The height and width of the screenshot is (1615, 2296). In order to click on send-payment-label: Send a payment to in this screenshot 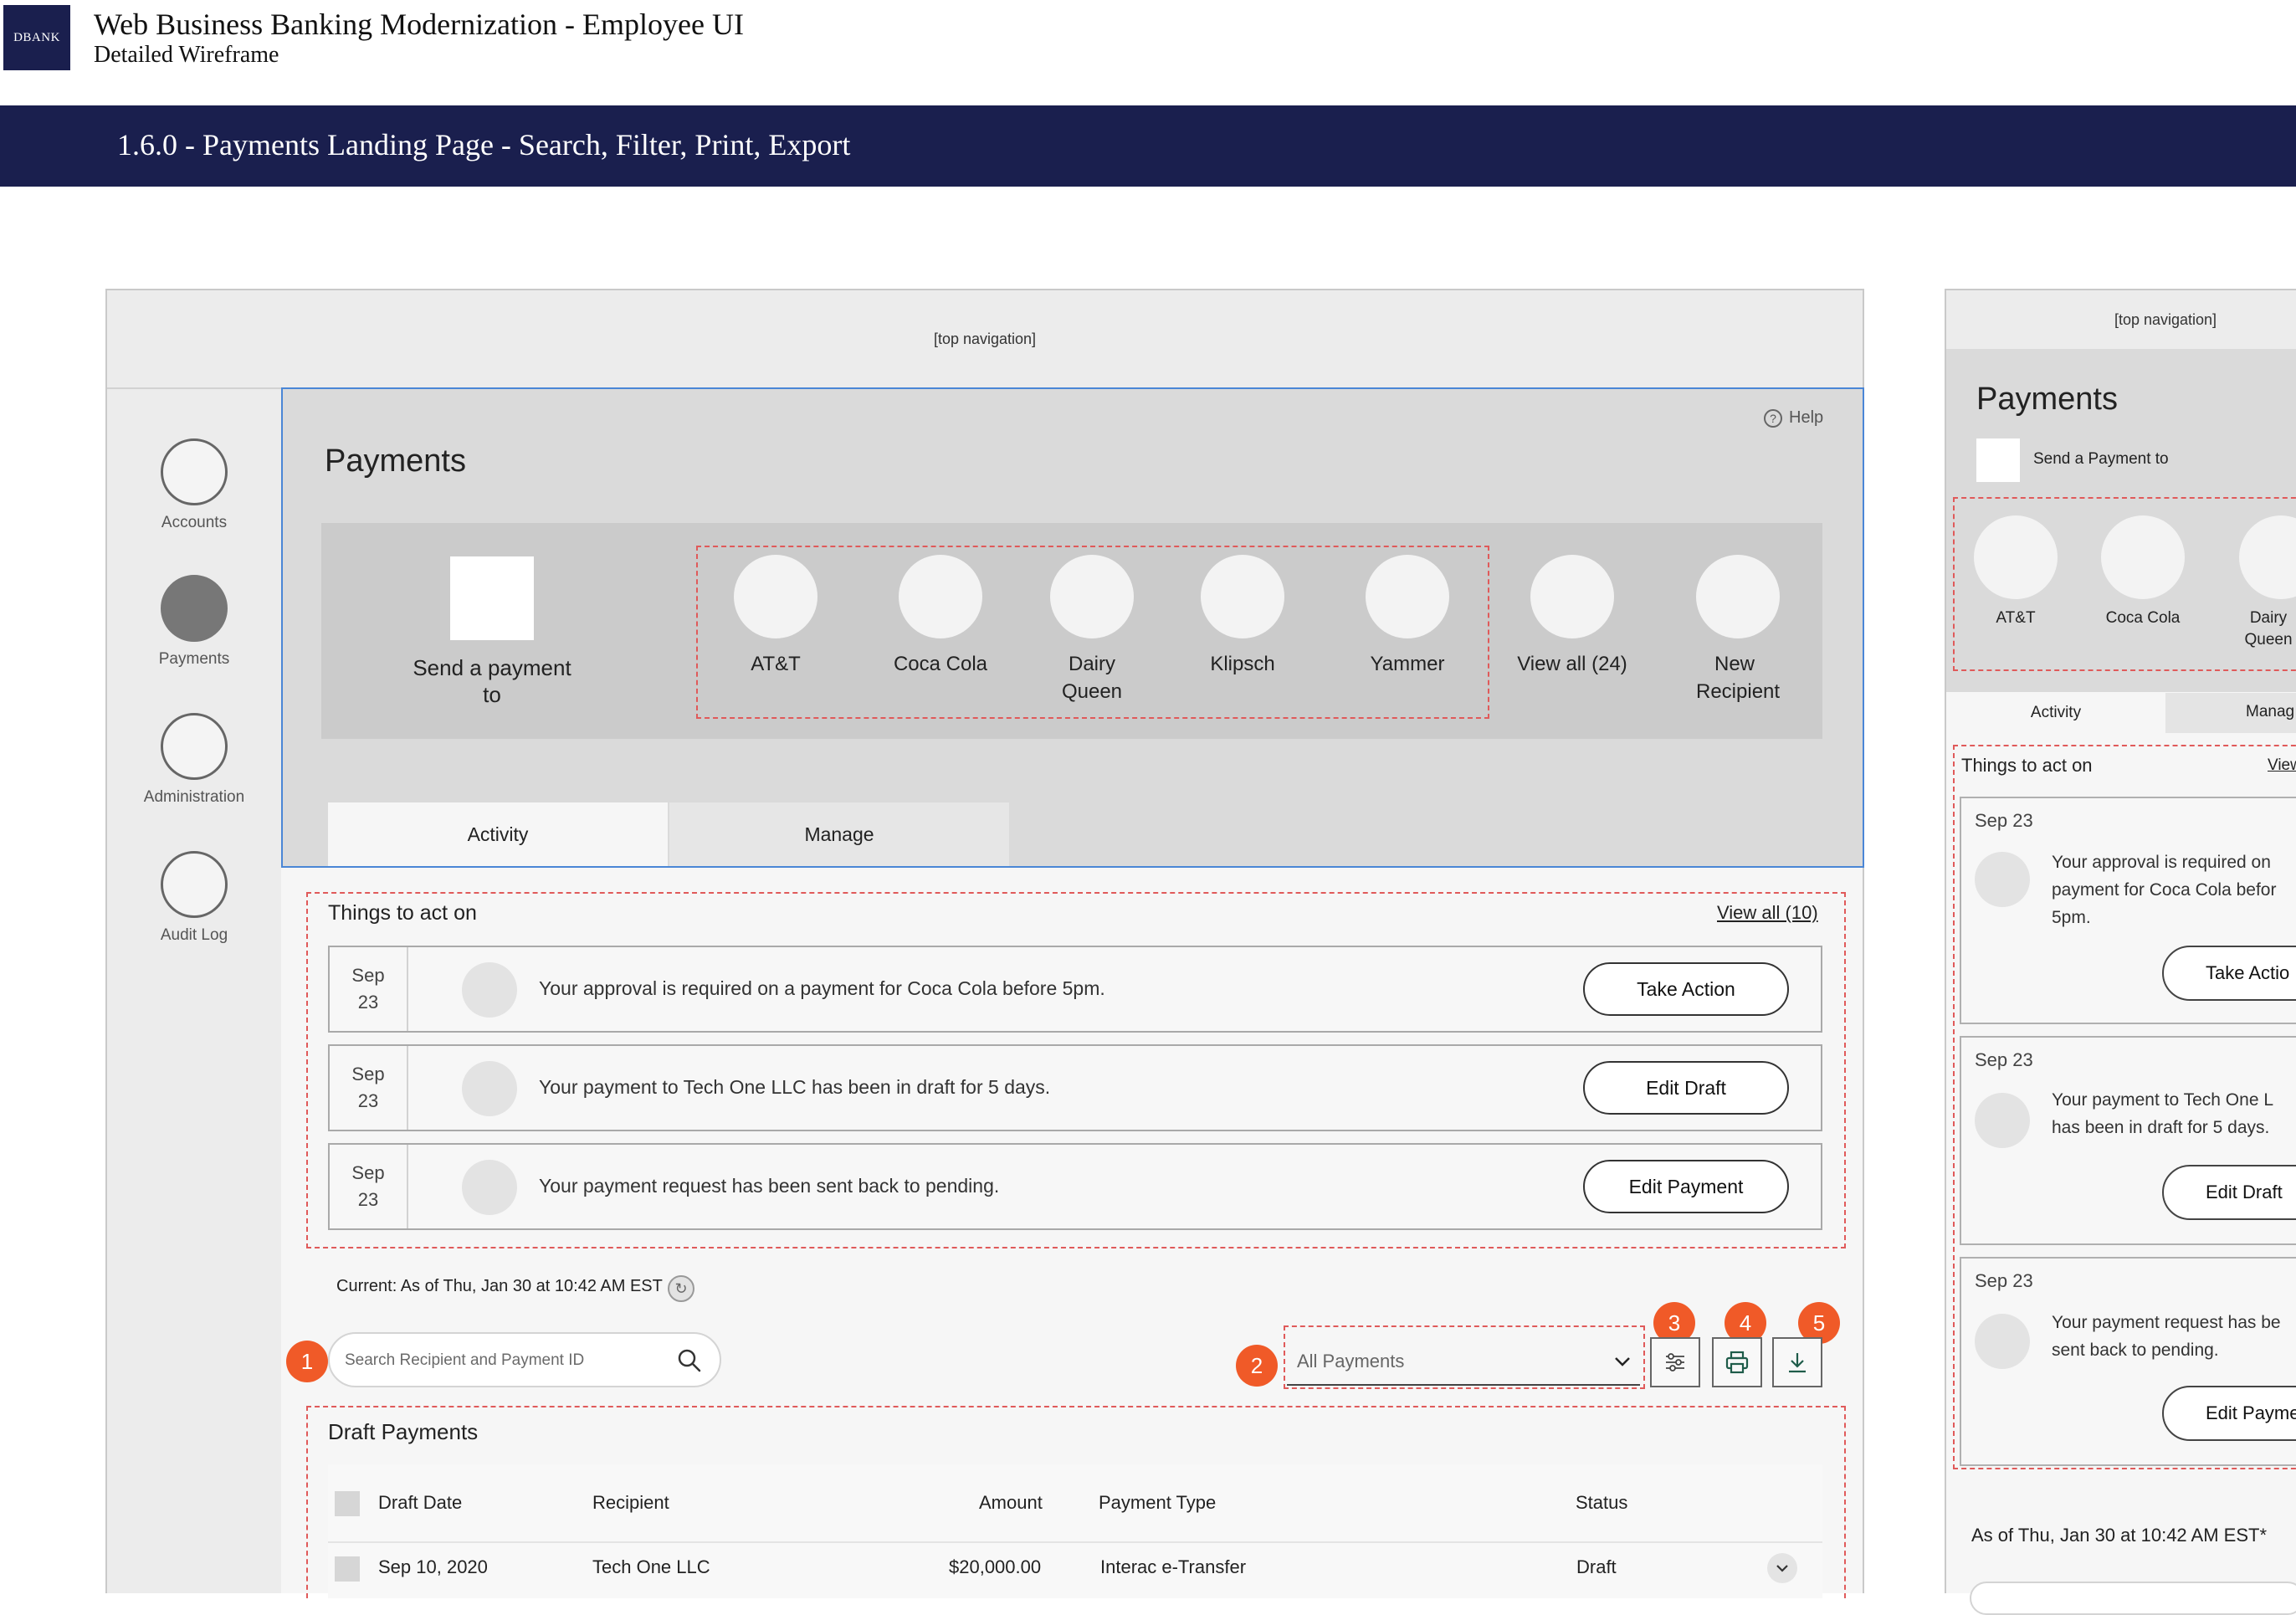, I will do `click(492, 681)`.